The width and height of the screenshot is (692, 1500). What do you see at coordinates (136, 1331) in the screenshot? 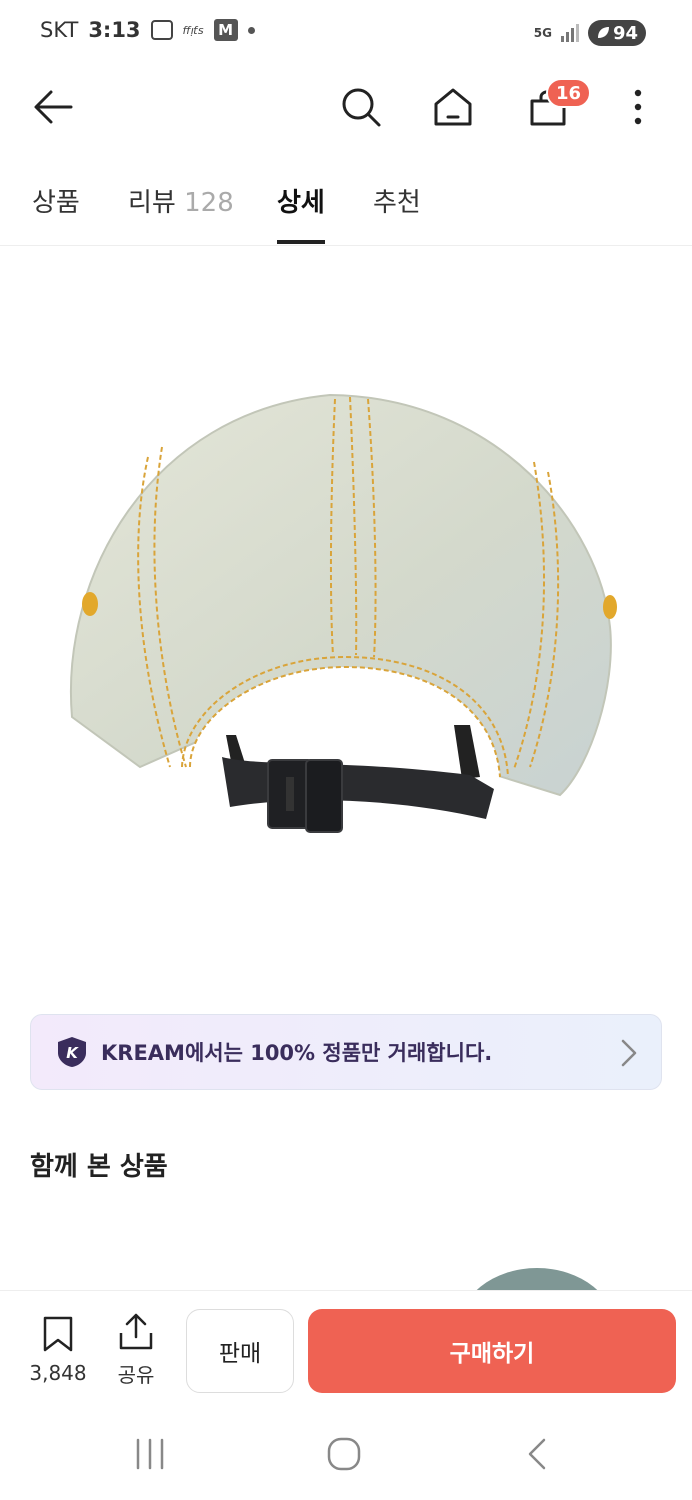
I see `share-icon` at bounding box center [136, 1331].